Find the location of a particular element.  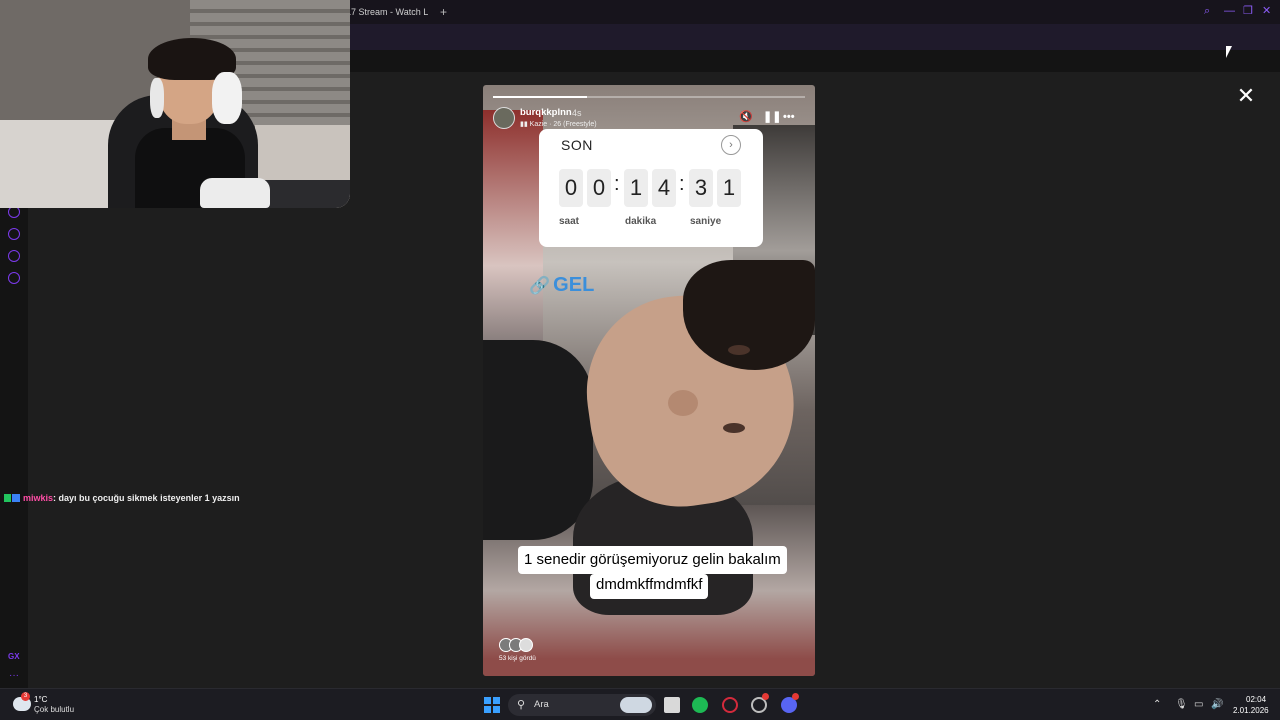

story-music: ▮▮ Kazie · 26 (Freestyle) is located at coordinates (558, 124).